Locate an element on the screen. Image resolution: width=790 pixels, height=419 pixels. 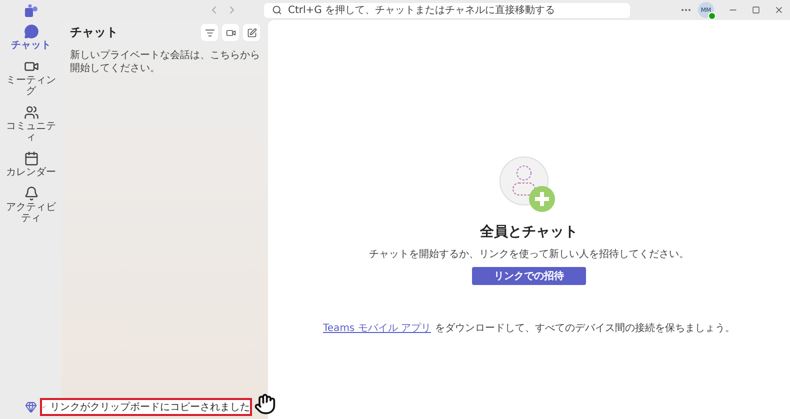
people-icon is located at coordinates (31, 112).